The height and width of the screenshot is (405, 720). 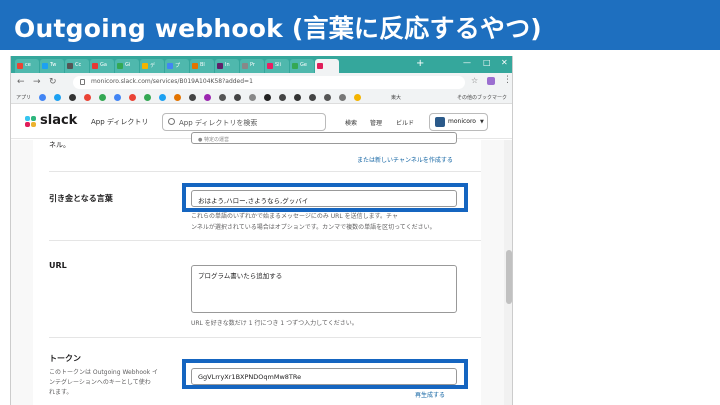 I want to click on browser-tab: Gi, so click(x=127, y=66).